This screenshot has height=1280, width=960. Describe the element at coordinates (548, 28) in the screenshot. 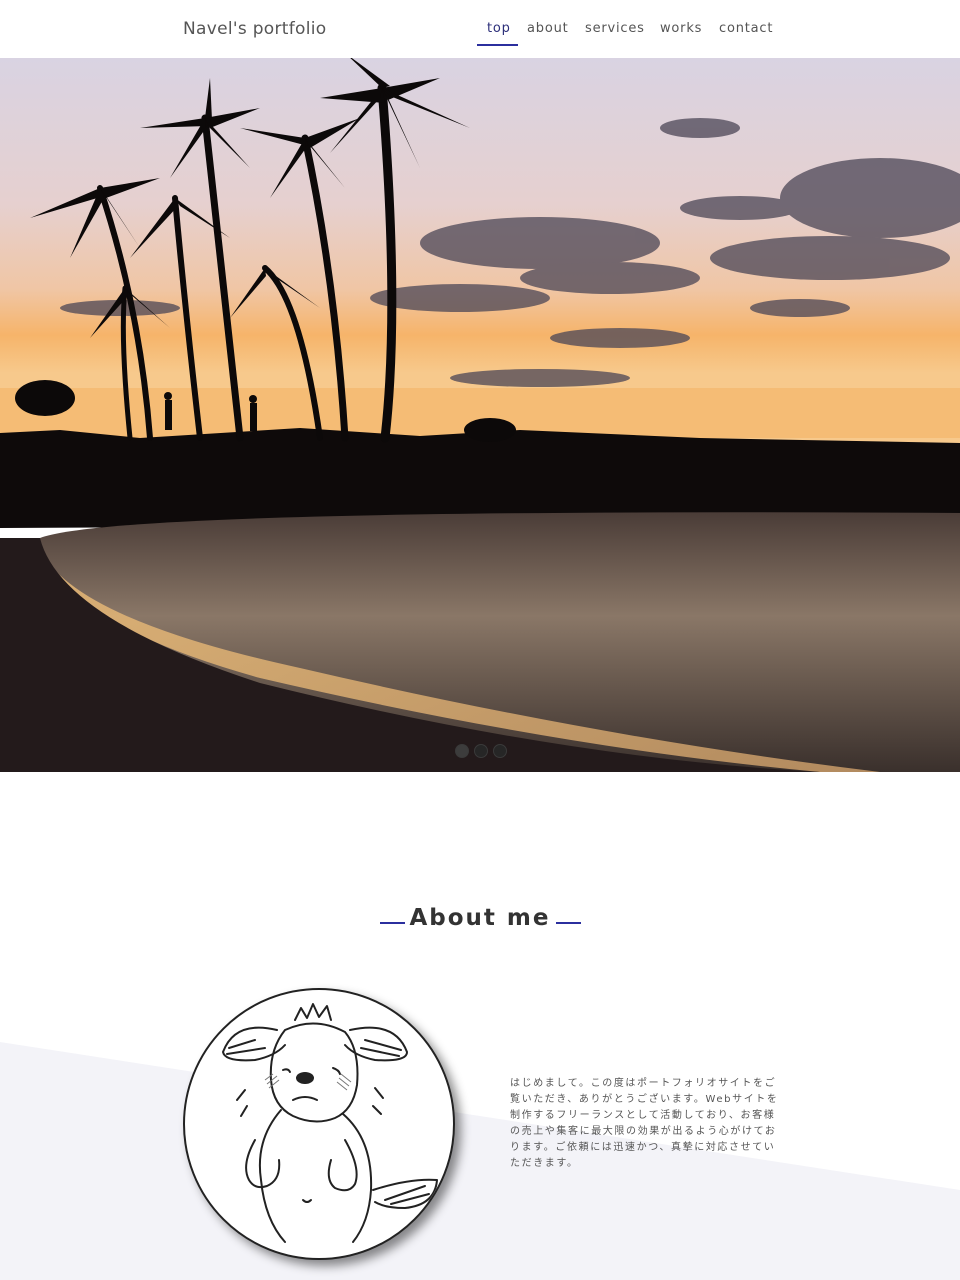

I see `nav-about: about` at that location.